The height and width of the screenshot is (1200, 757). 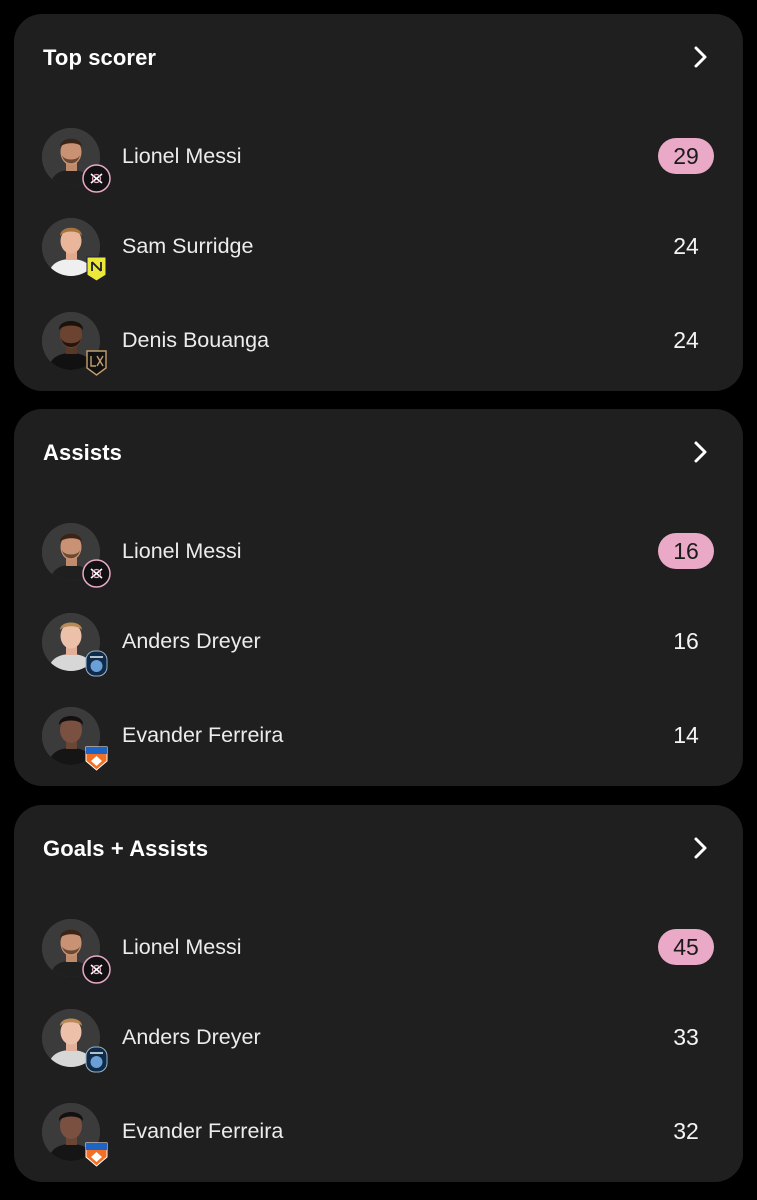 What do you see at coordinates (82, 452) in the screenshot?
I see `card-title: Assists` at bounding box center [82, 452].